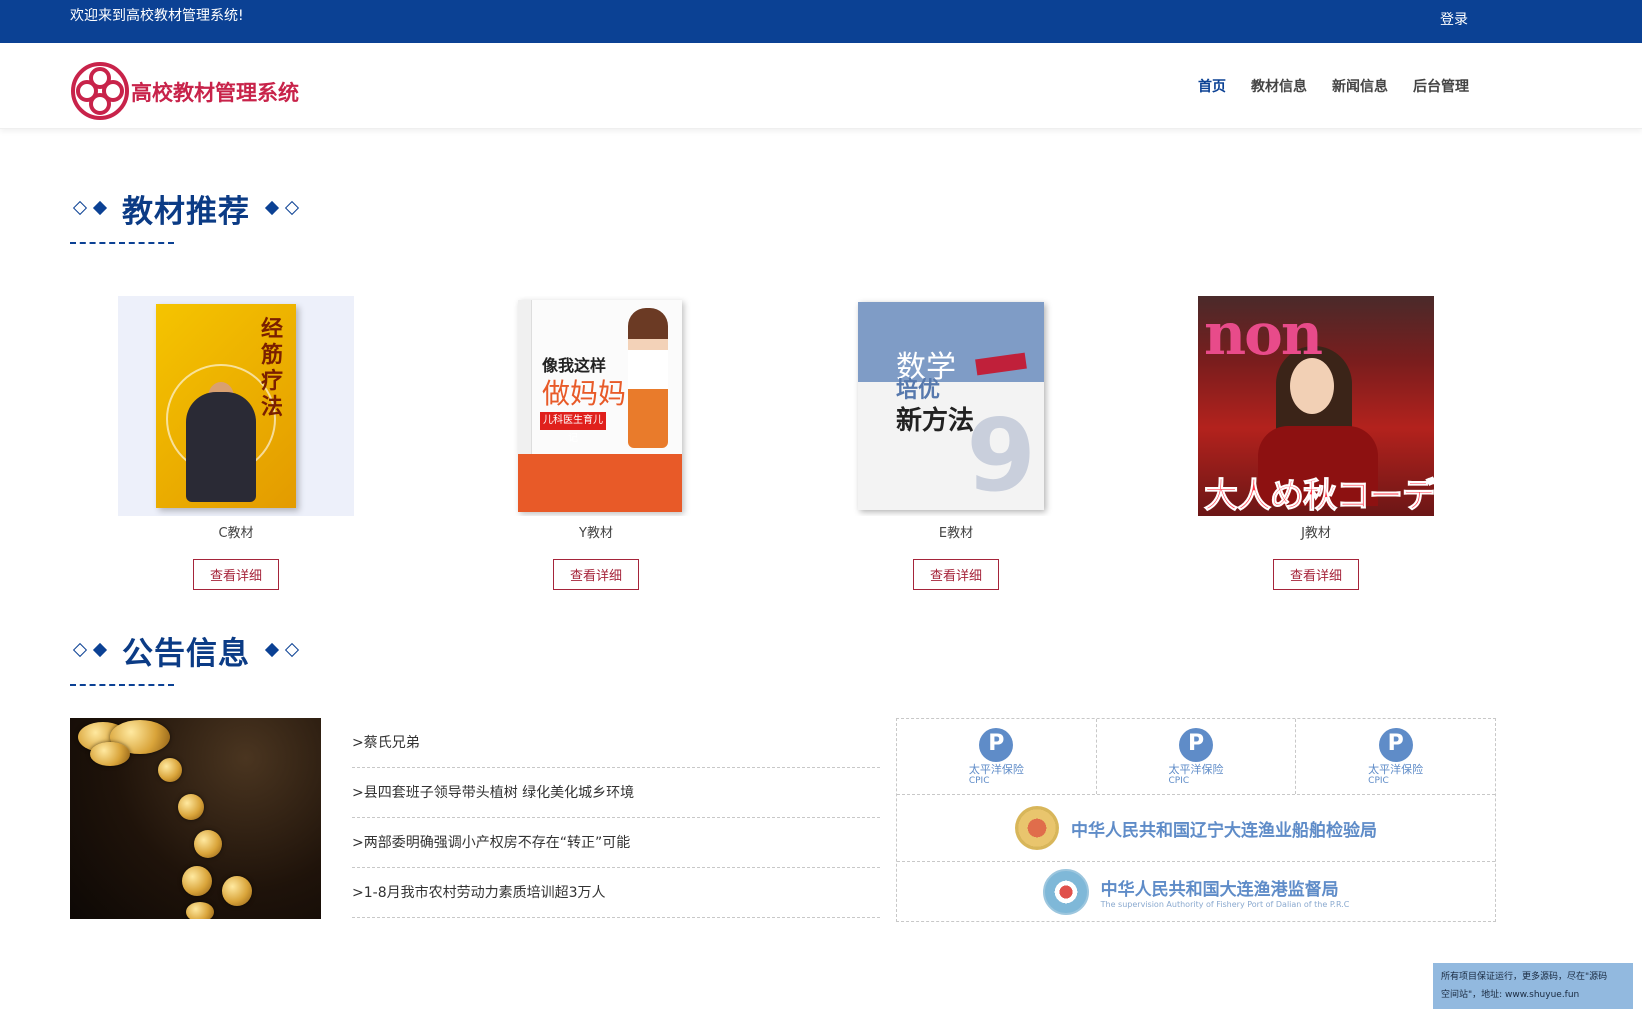  What do you see at coordinates (821, 86) in the screenshot?
I see `header: 高校教材管理系统 首页 教材信息 新闻信息 后台管理` at bounding box center [821, 86].